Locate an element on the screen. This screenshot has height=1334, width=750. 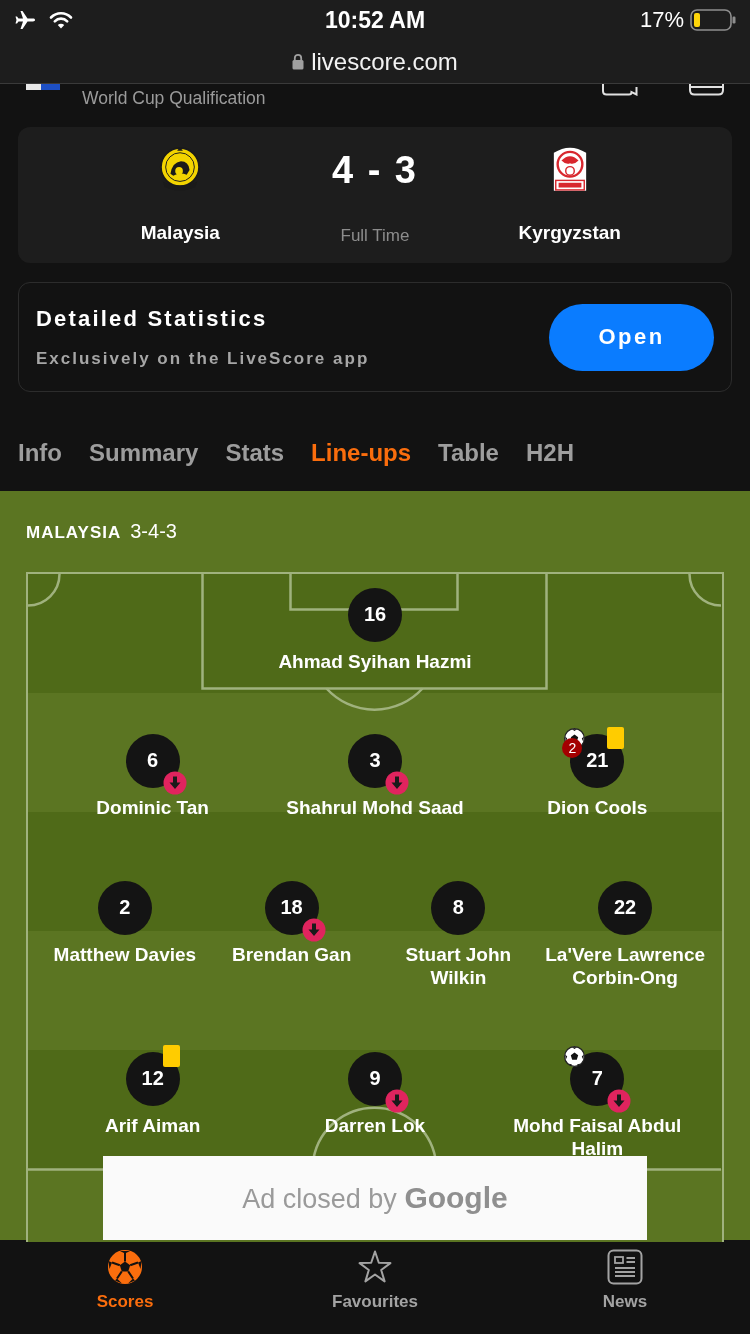
ad-closed-text: Ad closed by Google is located at coordinates (375, 1198).